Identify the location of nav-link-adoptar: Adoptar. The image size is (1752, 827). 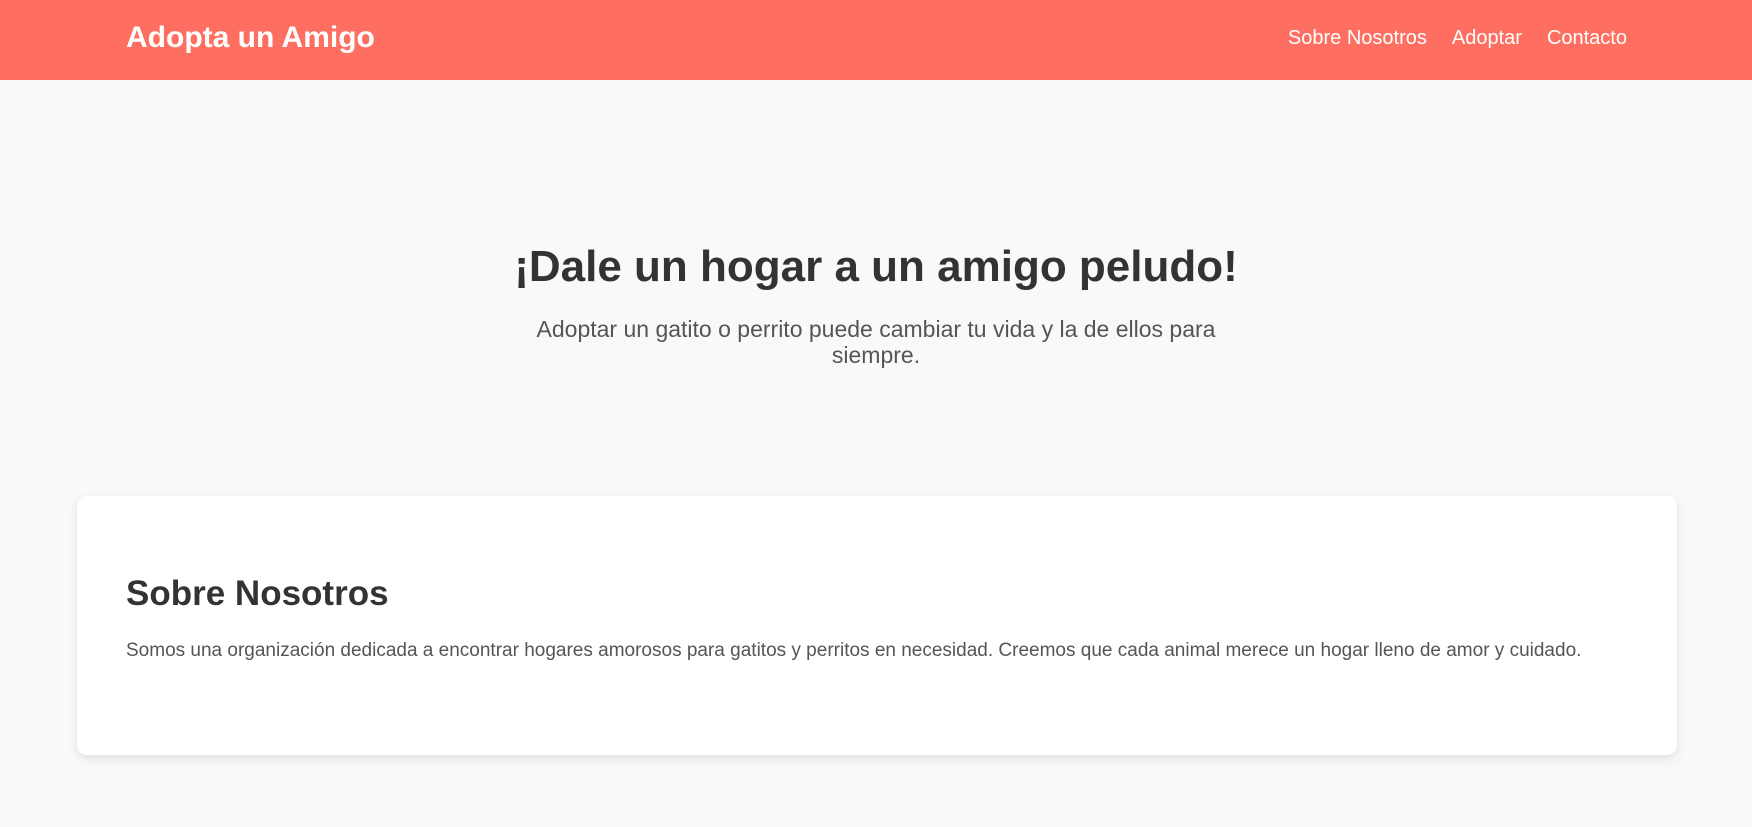
(1487, 38).